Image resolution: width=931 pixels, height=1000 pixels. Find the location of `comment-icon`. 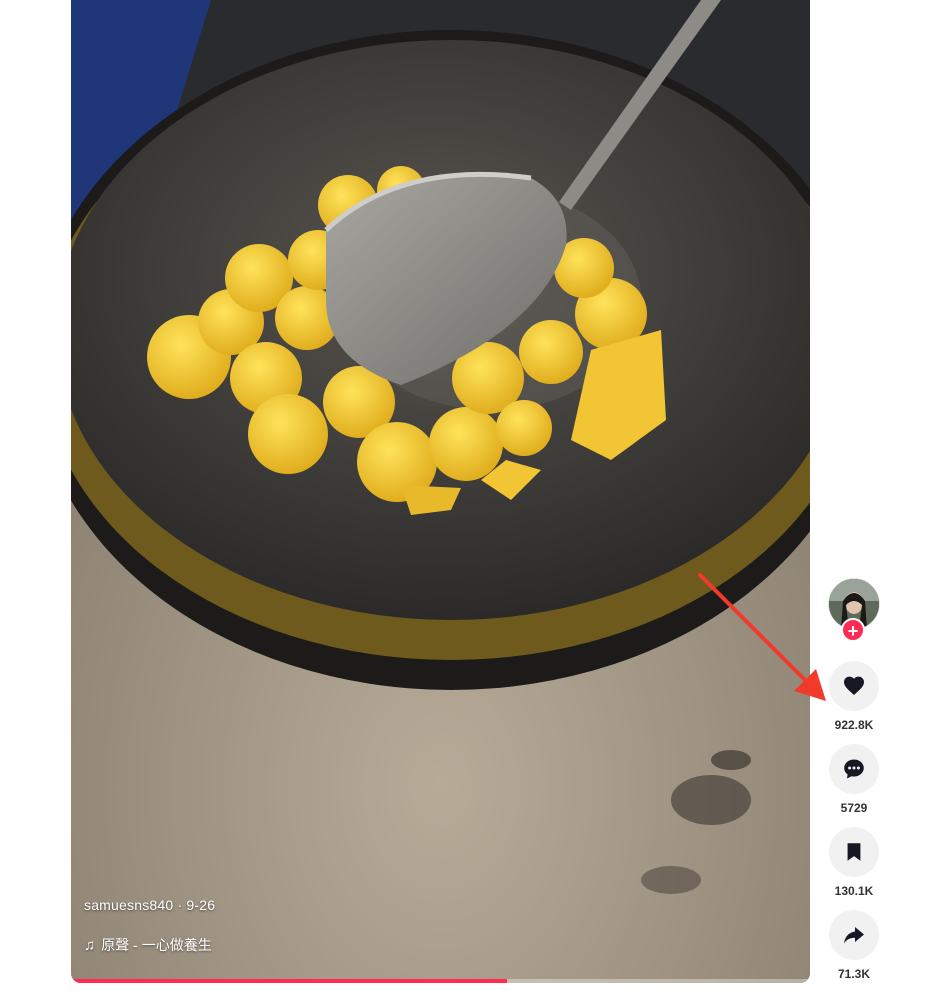

comment-icon is located at coordinates (854, 769).